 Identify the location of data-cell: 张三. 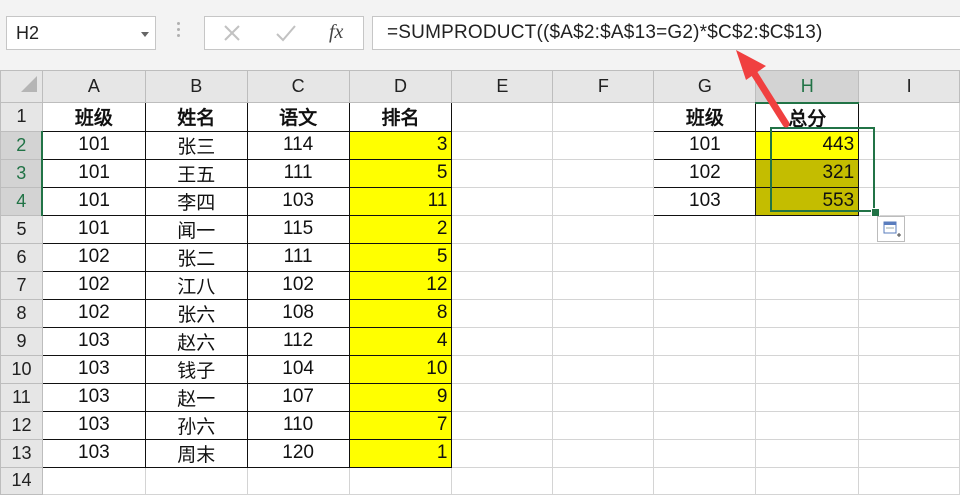
(196, 145).